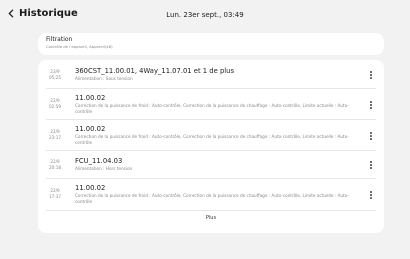  Describe the element at coordinates (99, 161) in the screenshot. I see `entry-title: FCU_11.04.03` at that location.